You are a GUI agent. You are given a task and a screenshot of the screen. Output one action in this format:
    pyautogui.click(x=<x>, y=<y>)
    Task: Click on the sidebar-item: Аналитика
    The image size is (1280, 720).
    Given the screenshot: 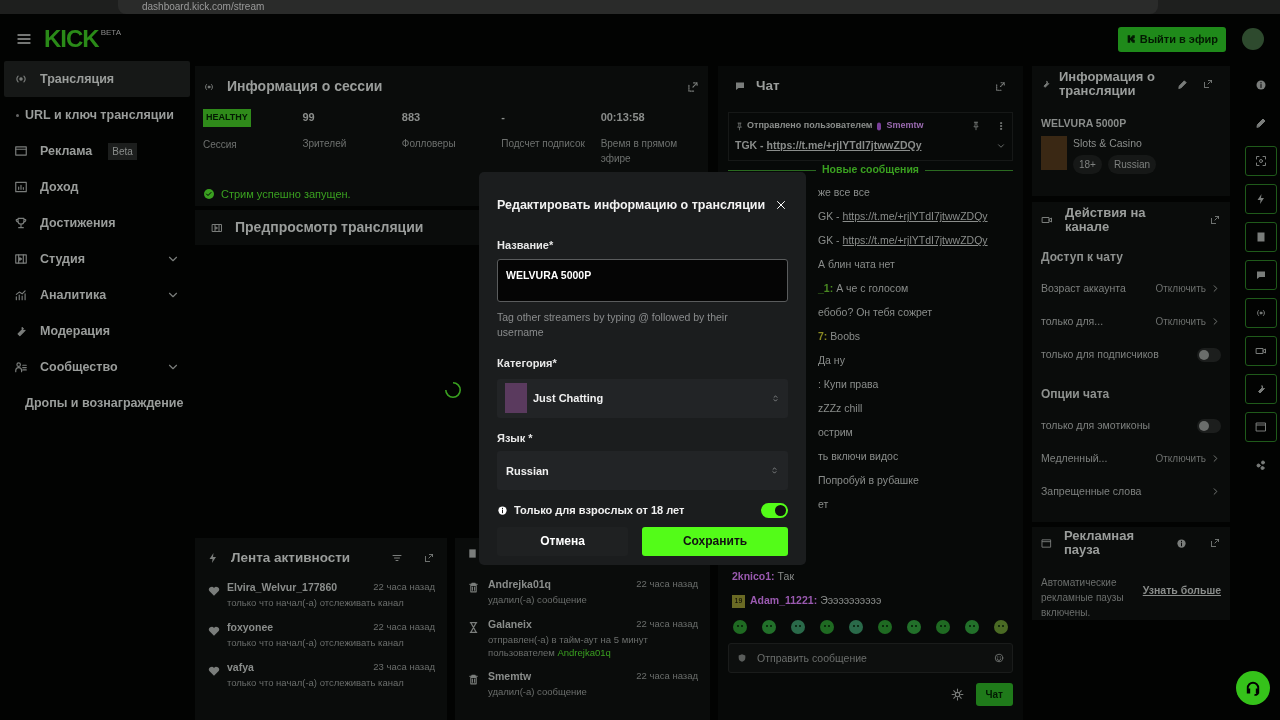 What is the action you would take?
    pyautogui.click(x=97, y=295)
    